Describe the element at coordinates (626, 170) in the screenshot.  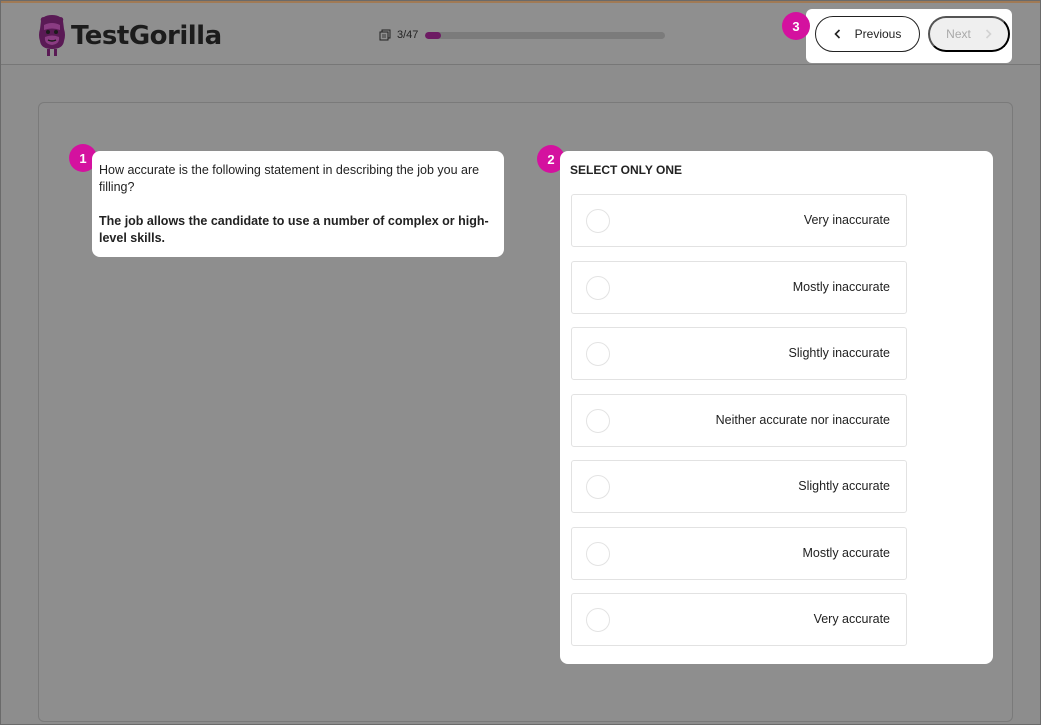
I see `answers-heading: SELECT ONLY ONE` at that location.